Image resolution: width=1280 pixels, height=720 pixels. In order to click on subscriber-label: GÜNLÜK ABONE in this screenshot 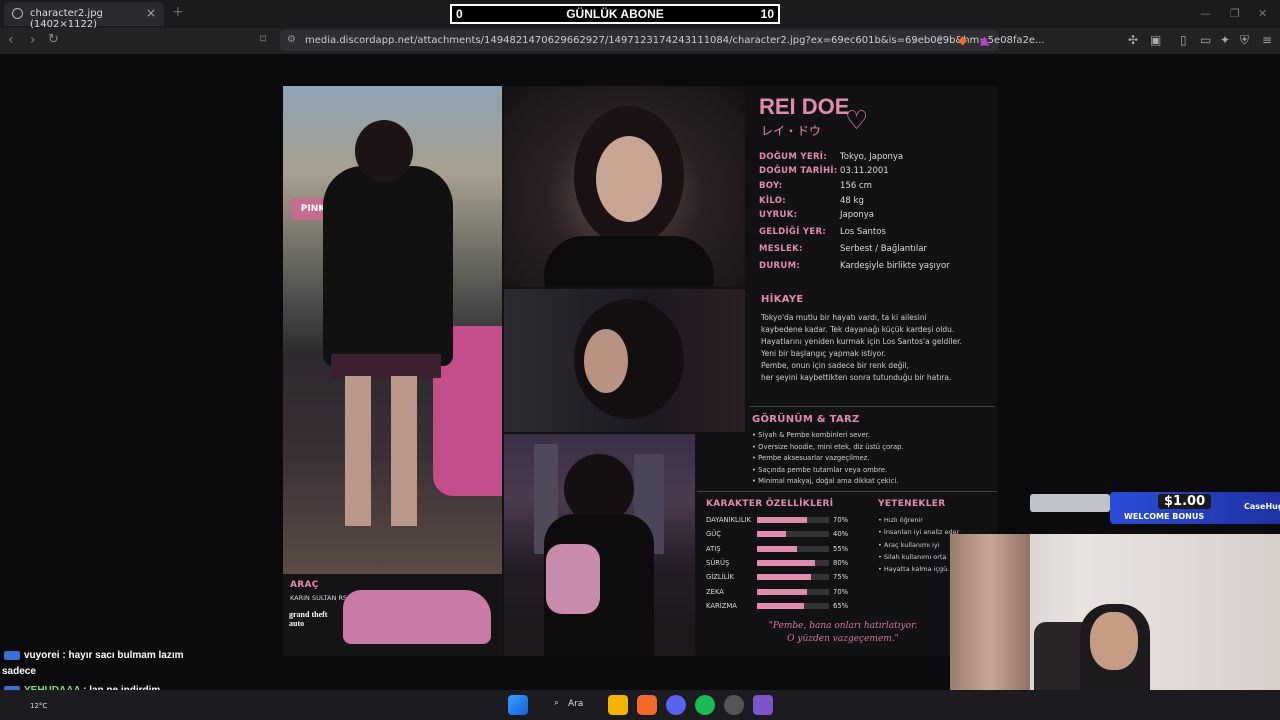, I will do `click(615, 14)`.